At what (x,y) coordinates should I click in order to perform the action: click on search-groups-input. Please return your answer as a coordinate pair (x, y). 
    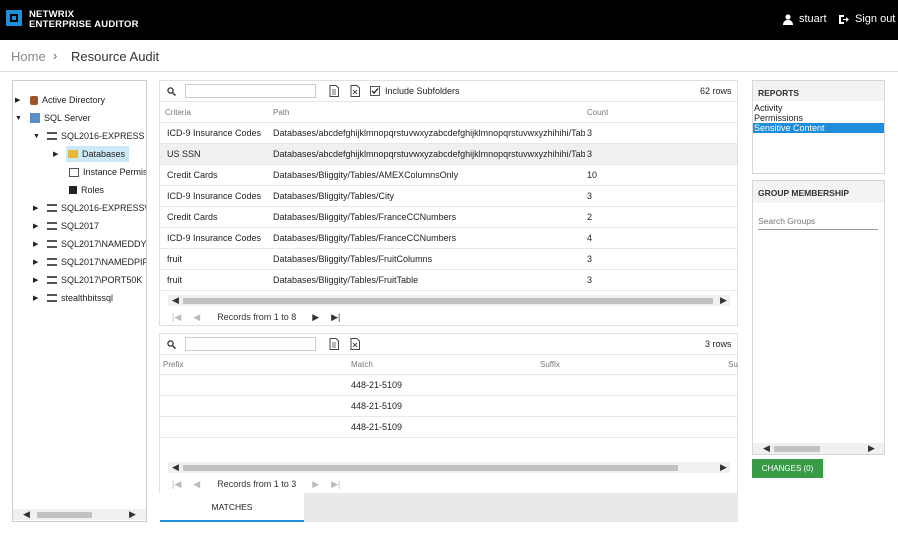
    Looking at the image, I should click on (818, 221).